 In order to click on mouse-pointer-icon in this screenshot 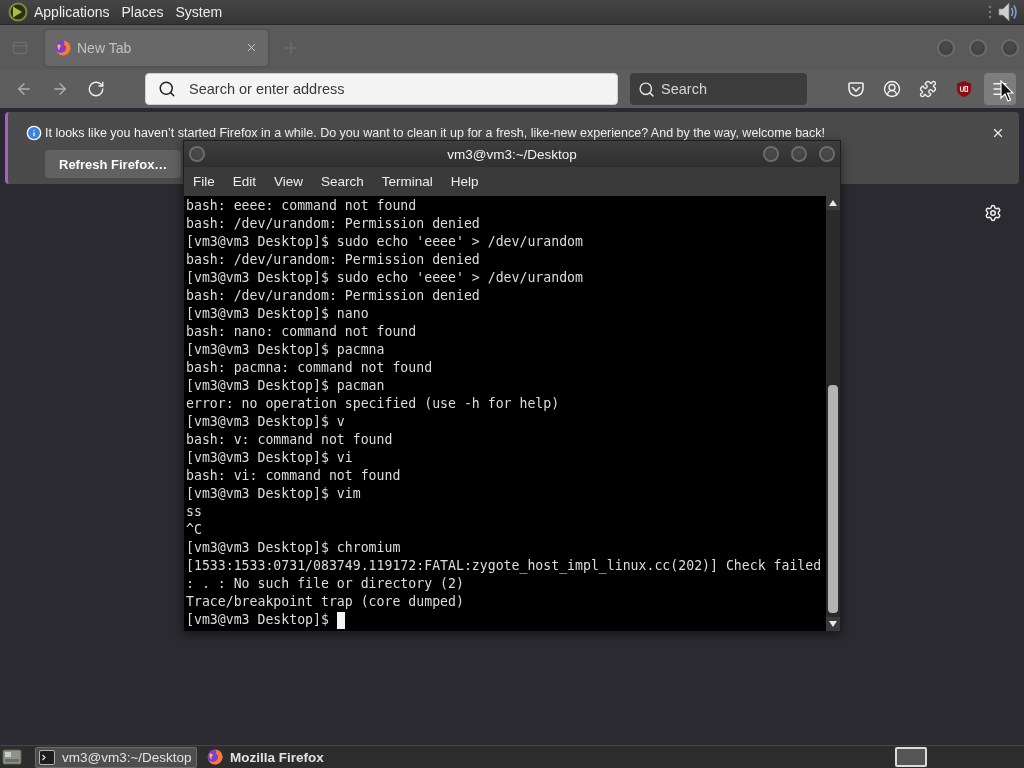, I will do `click(1007, 91)`.